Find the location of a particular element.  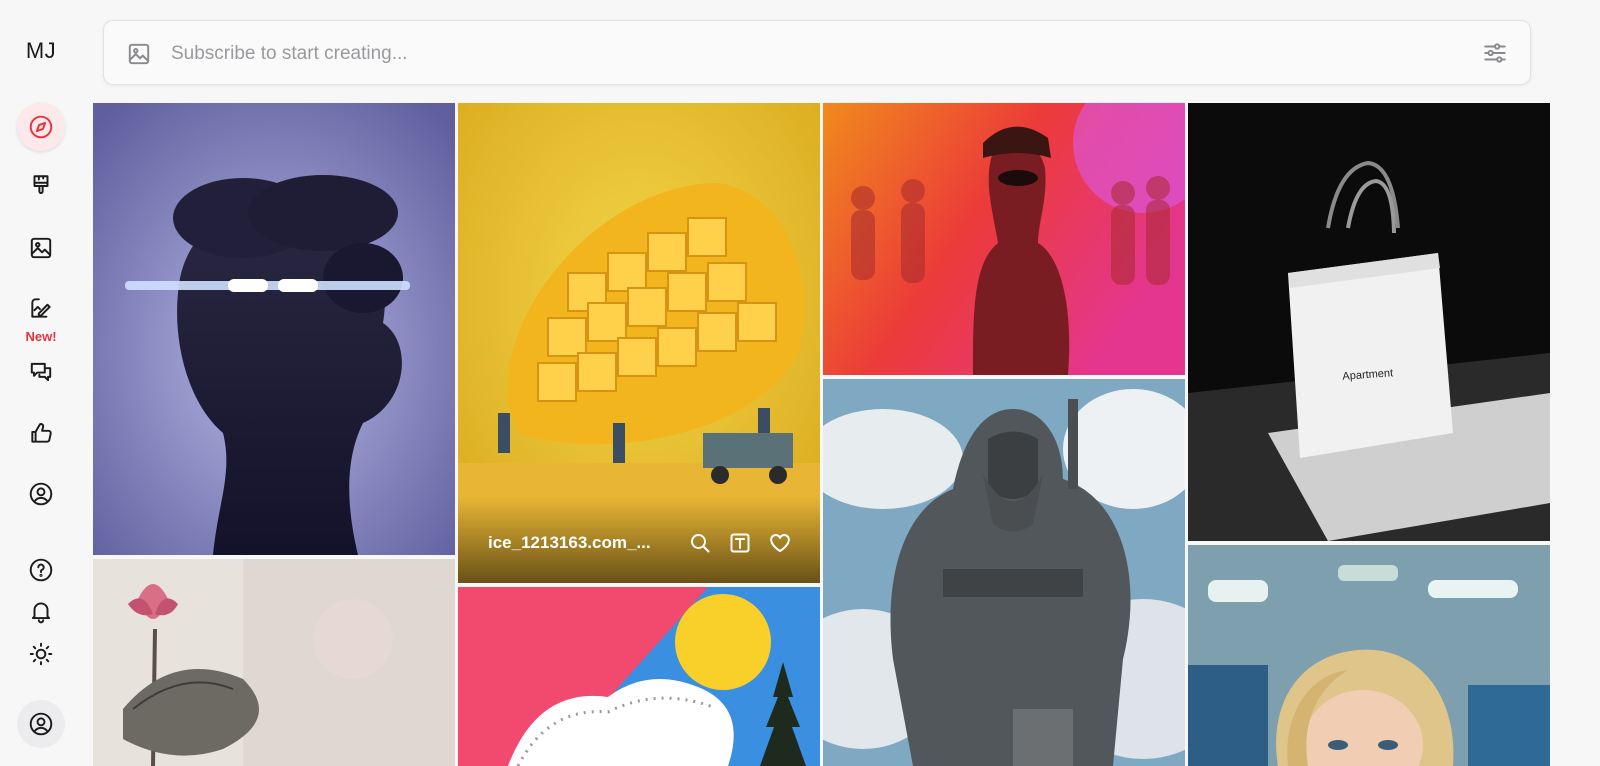

abstract-head-image is located at coordinates (274, 329).